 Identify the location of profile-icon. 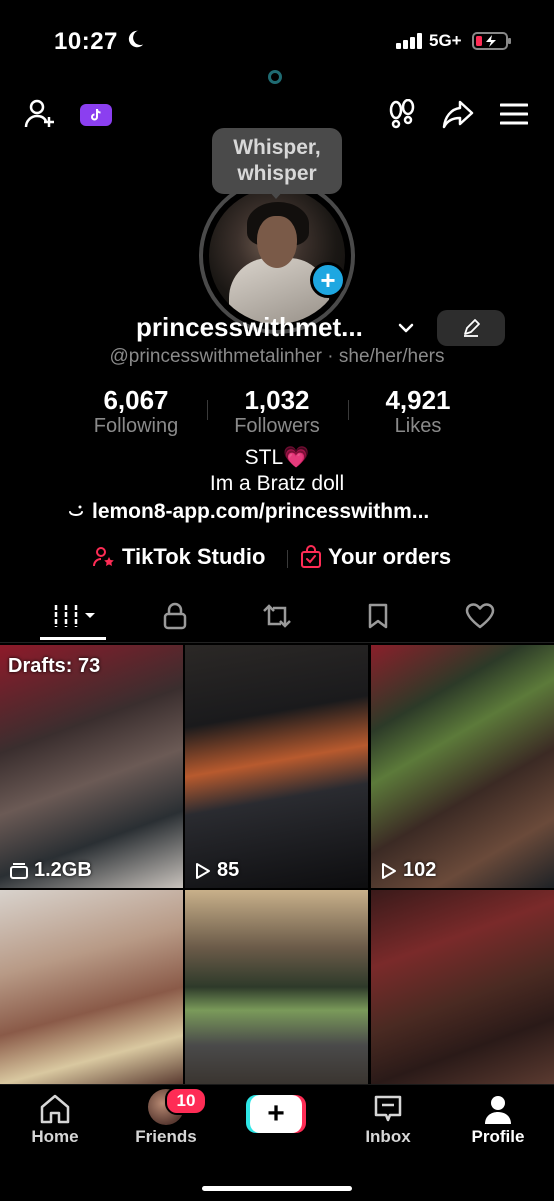
(498, 1110).